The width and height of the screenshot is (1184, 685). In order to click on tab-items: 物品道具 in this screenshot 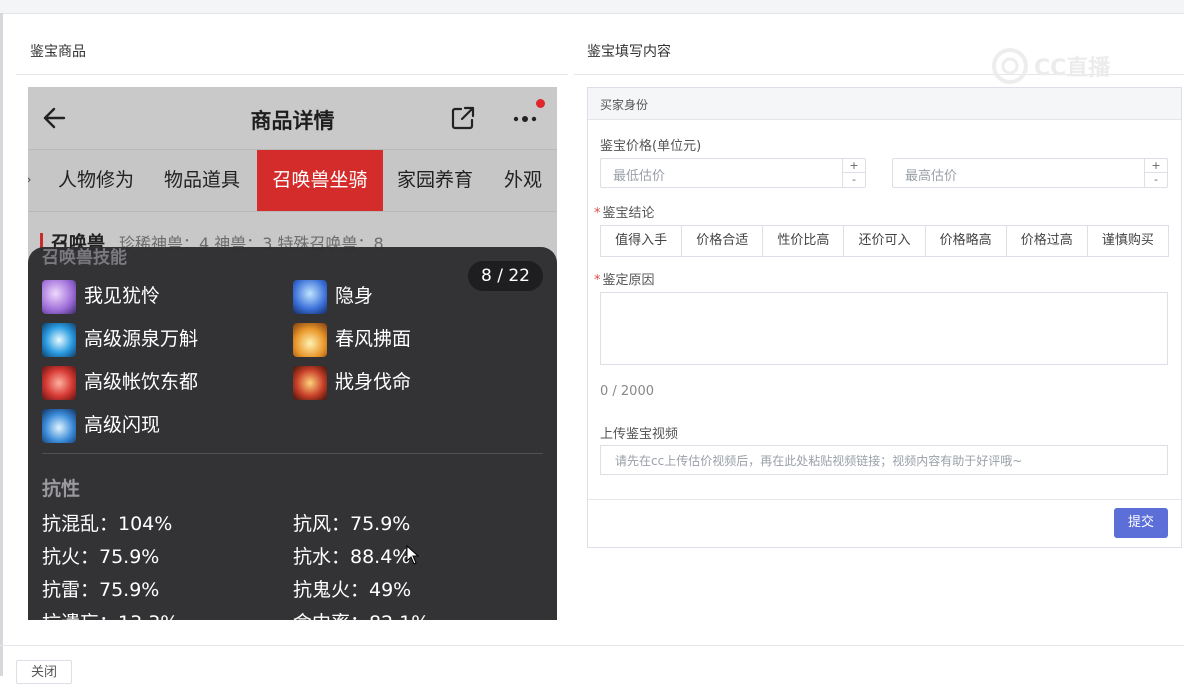, I will do `click(202, 180)`.